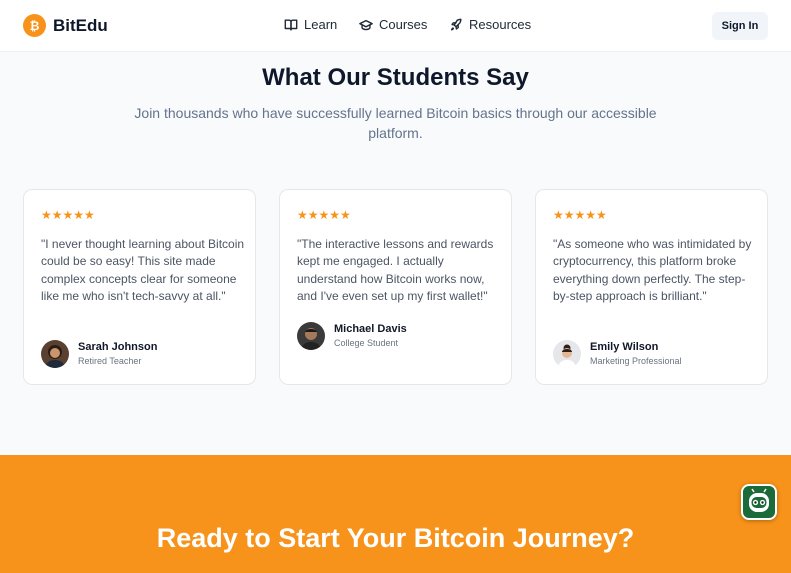 The image size is (791, 573). What do you see at coordinates (636, 360) in the screenshot?
I see `author-role: Marketing Professional` at bounding box center [636, 360].